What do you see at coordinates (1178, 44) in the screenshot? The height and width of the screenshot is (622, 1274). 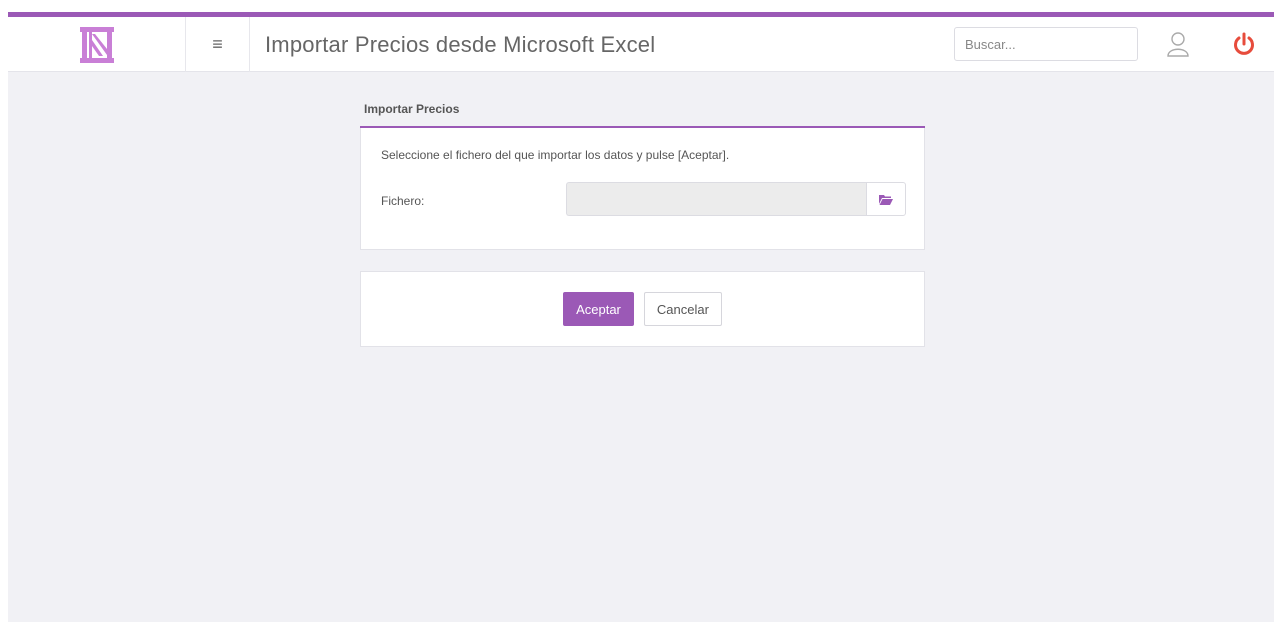 I see `user-icon` at bounding box center [1178, 44].